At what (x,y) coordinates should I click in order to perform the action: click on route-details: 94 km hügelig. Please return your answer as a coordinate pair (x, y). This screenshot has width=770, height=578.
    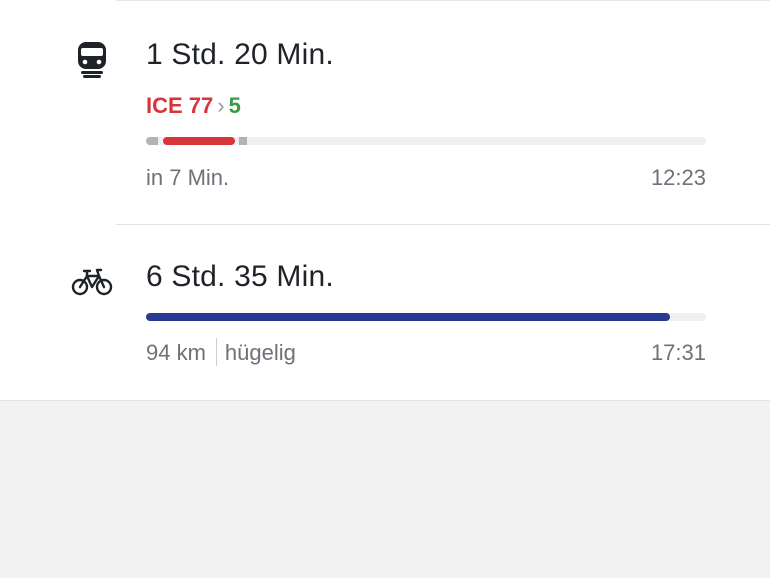
    Looking at the image, I should click on (221, 353).